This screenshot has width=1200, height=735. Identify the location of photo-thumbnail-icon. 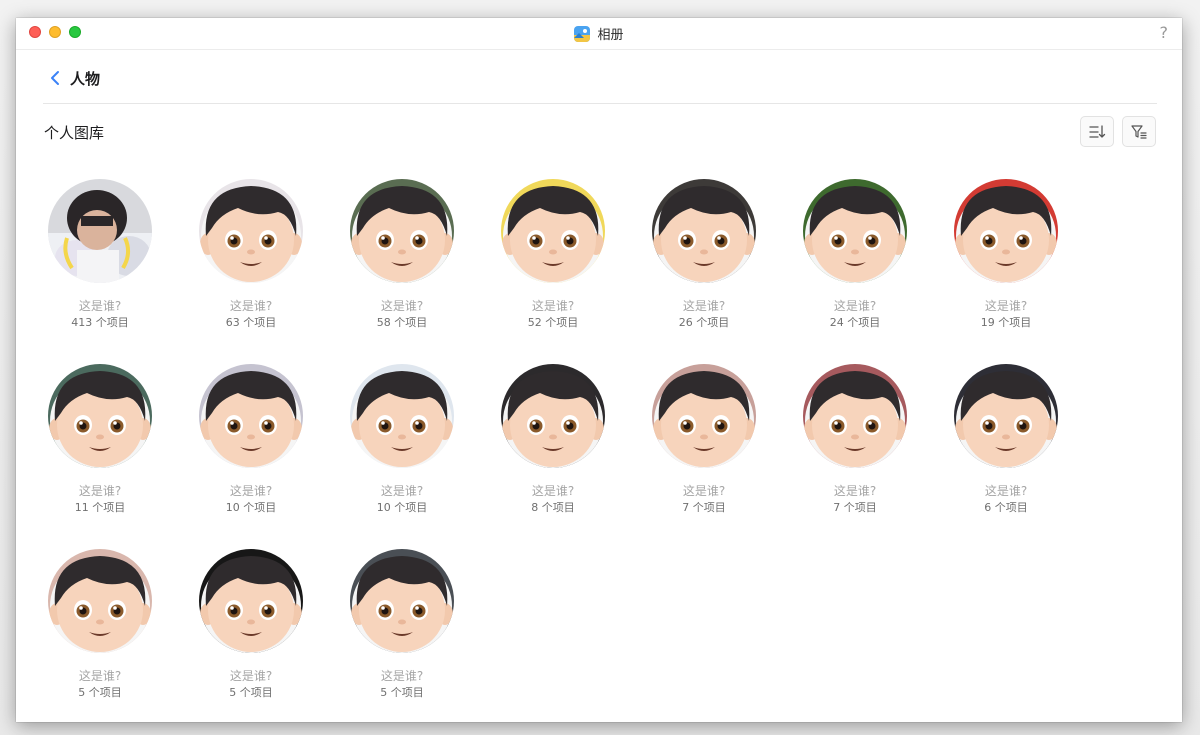
(100, 231).